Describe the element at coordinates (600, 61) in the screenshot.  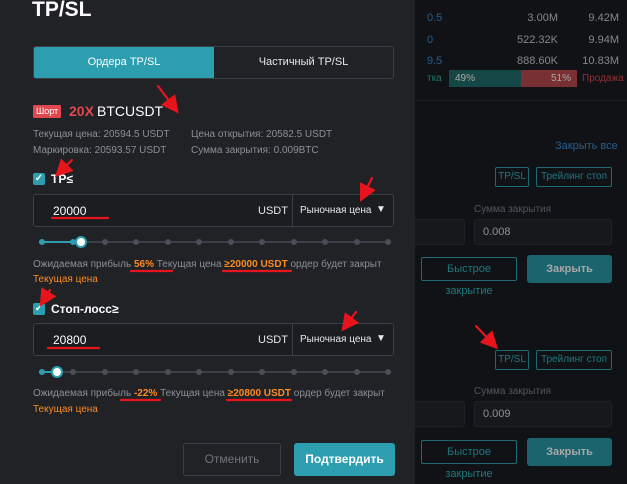
I see `orderbook-total: 10.83M` at that location.